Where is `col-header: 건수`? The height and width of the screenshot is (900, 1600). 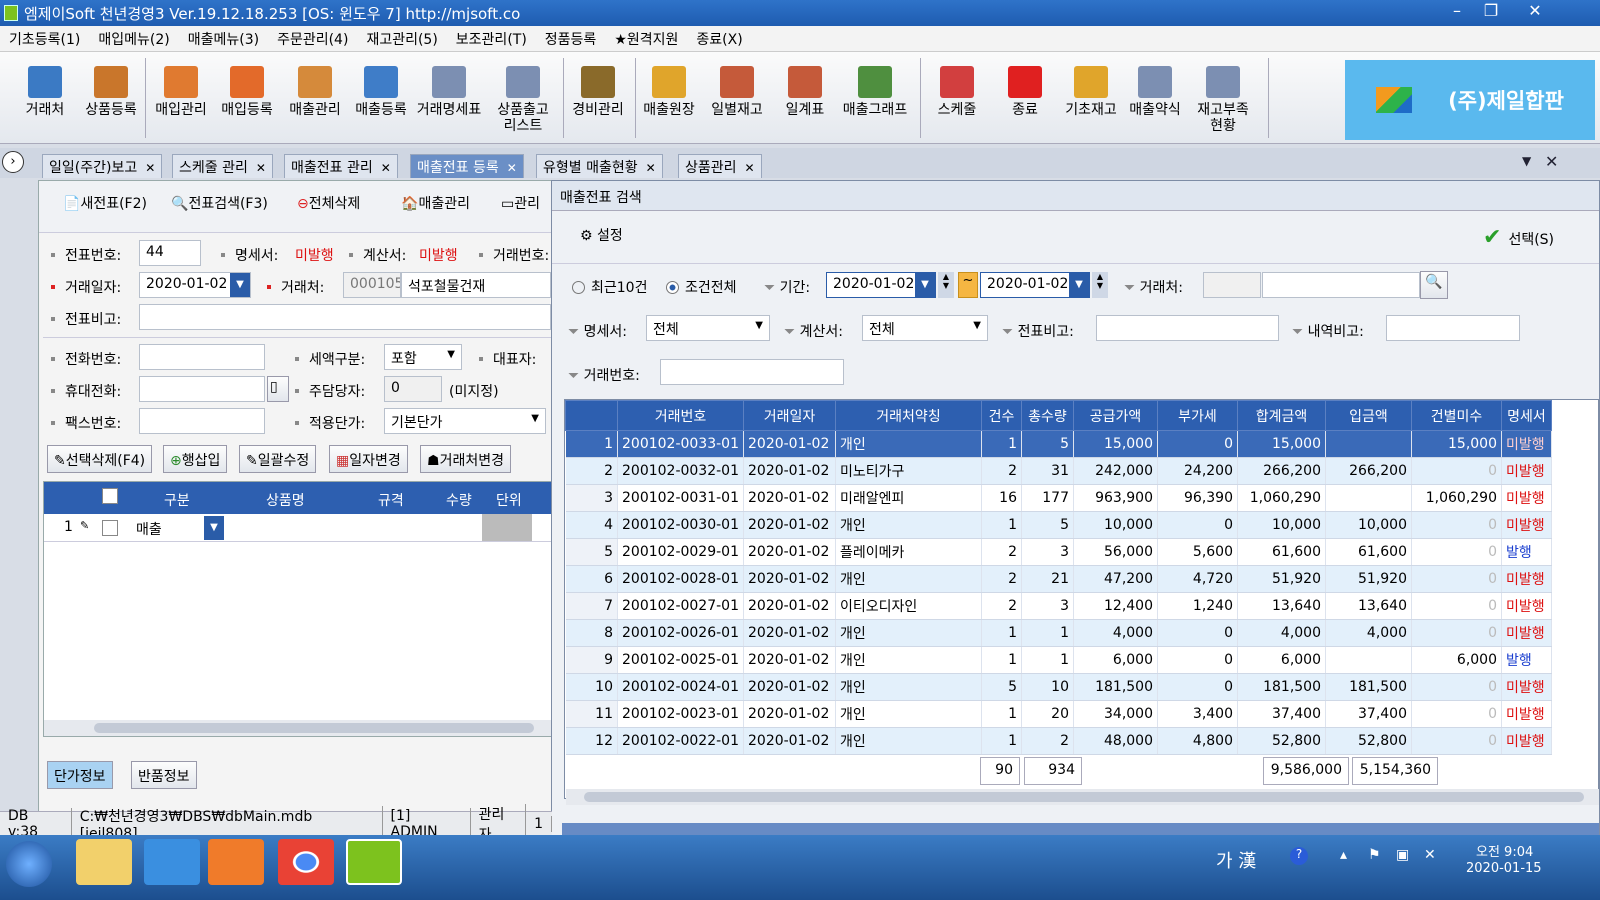
col-header: 건수 is located at coordinates (1001, 415).